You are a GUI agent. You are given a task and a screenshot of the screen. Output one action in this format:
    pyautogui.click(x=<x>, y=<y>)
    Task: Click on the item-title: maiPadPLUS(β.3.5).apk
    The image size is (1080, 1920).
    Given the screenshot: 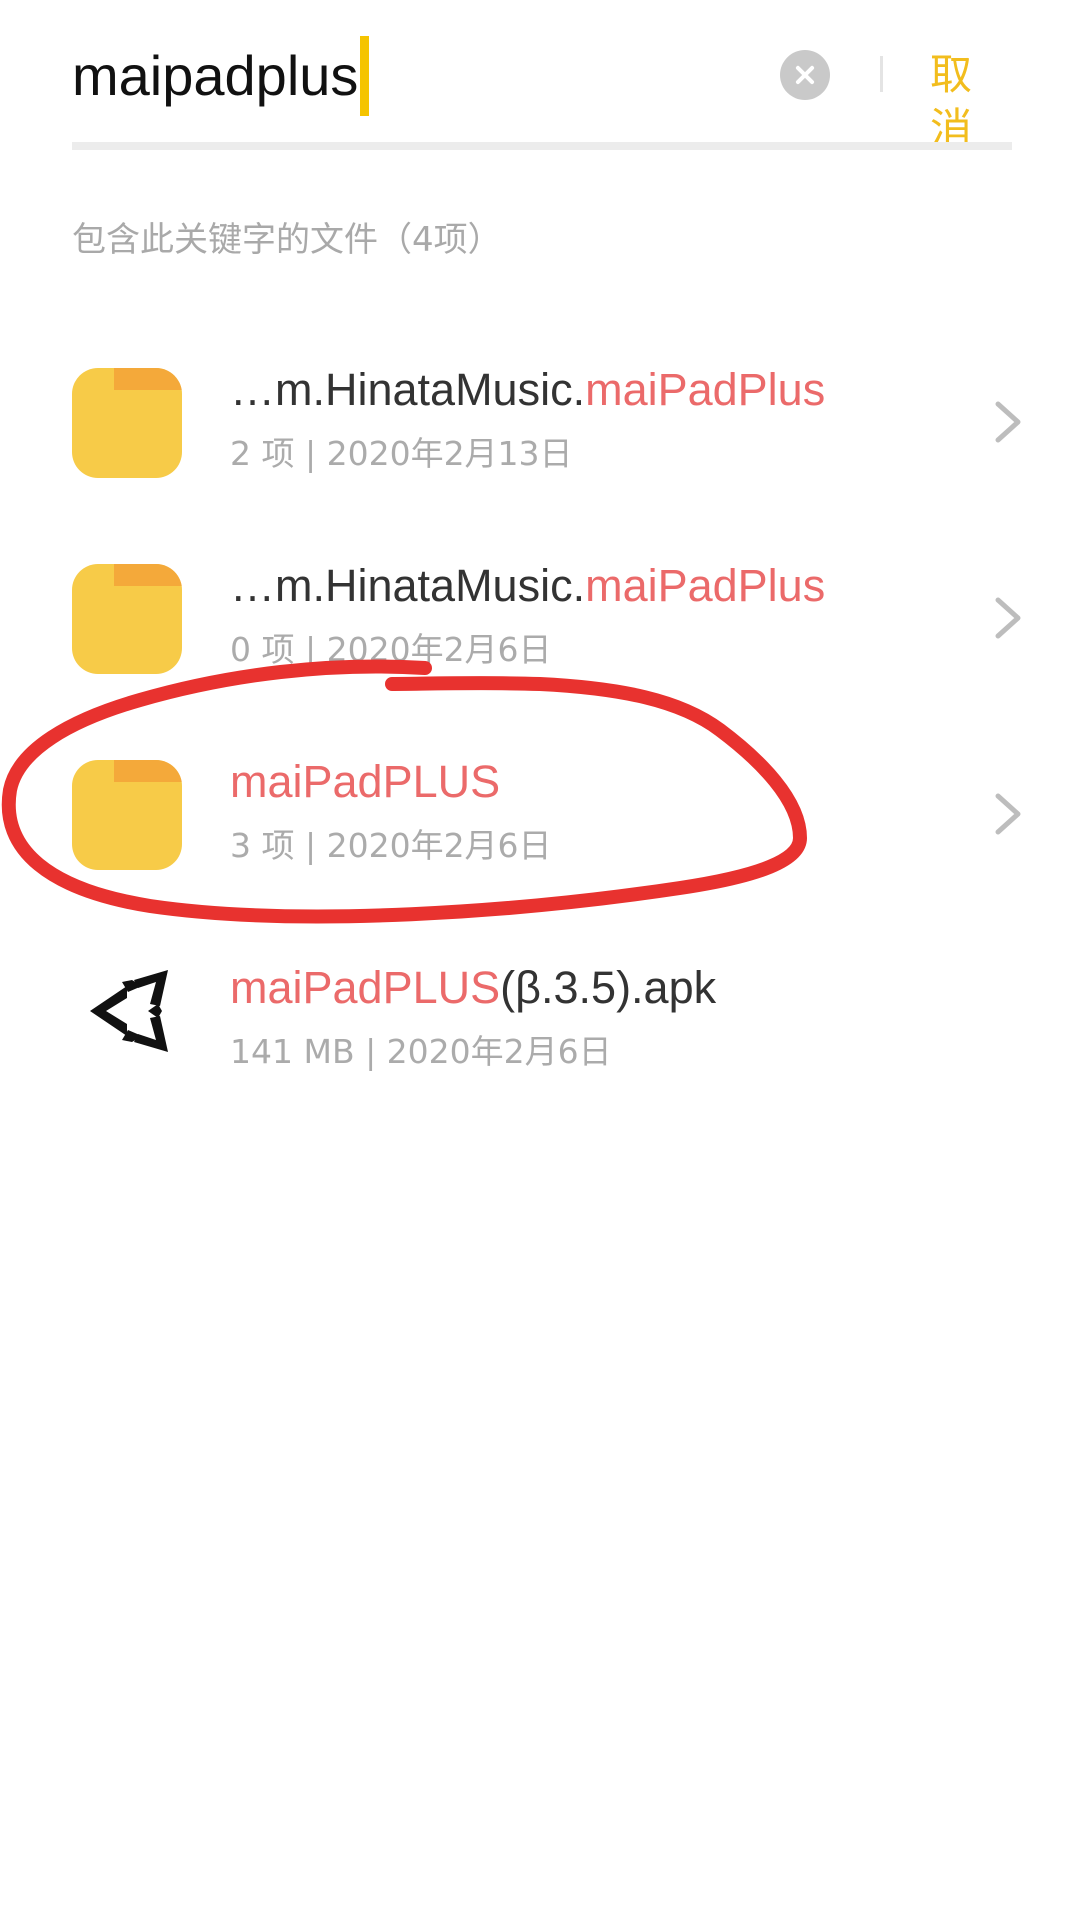 What is the action you would take?
    pyautogui.click(x=473, y=987)
    